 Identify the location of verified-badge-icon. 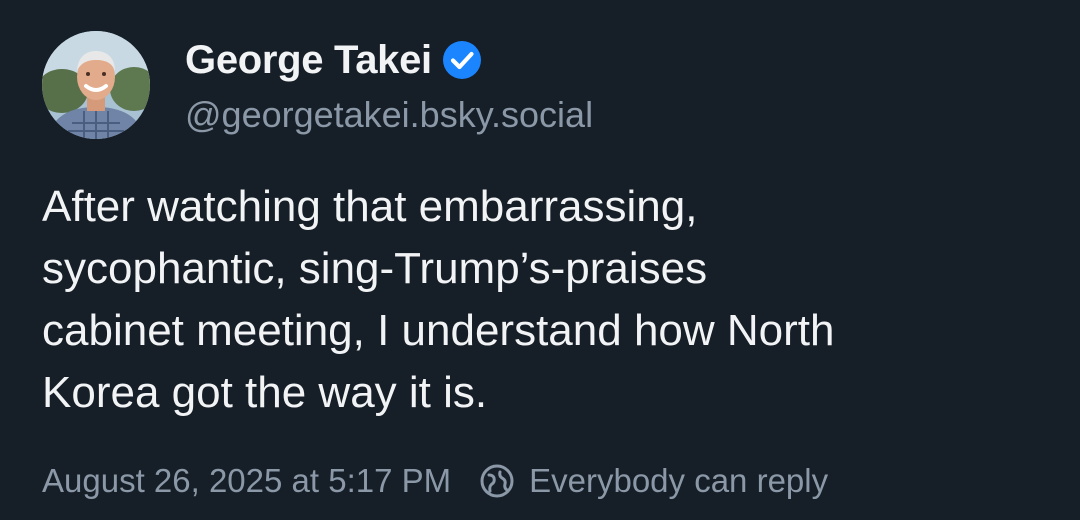
(462, 60).